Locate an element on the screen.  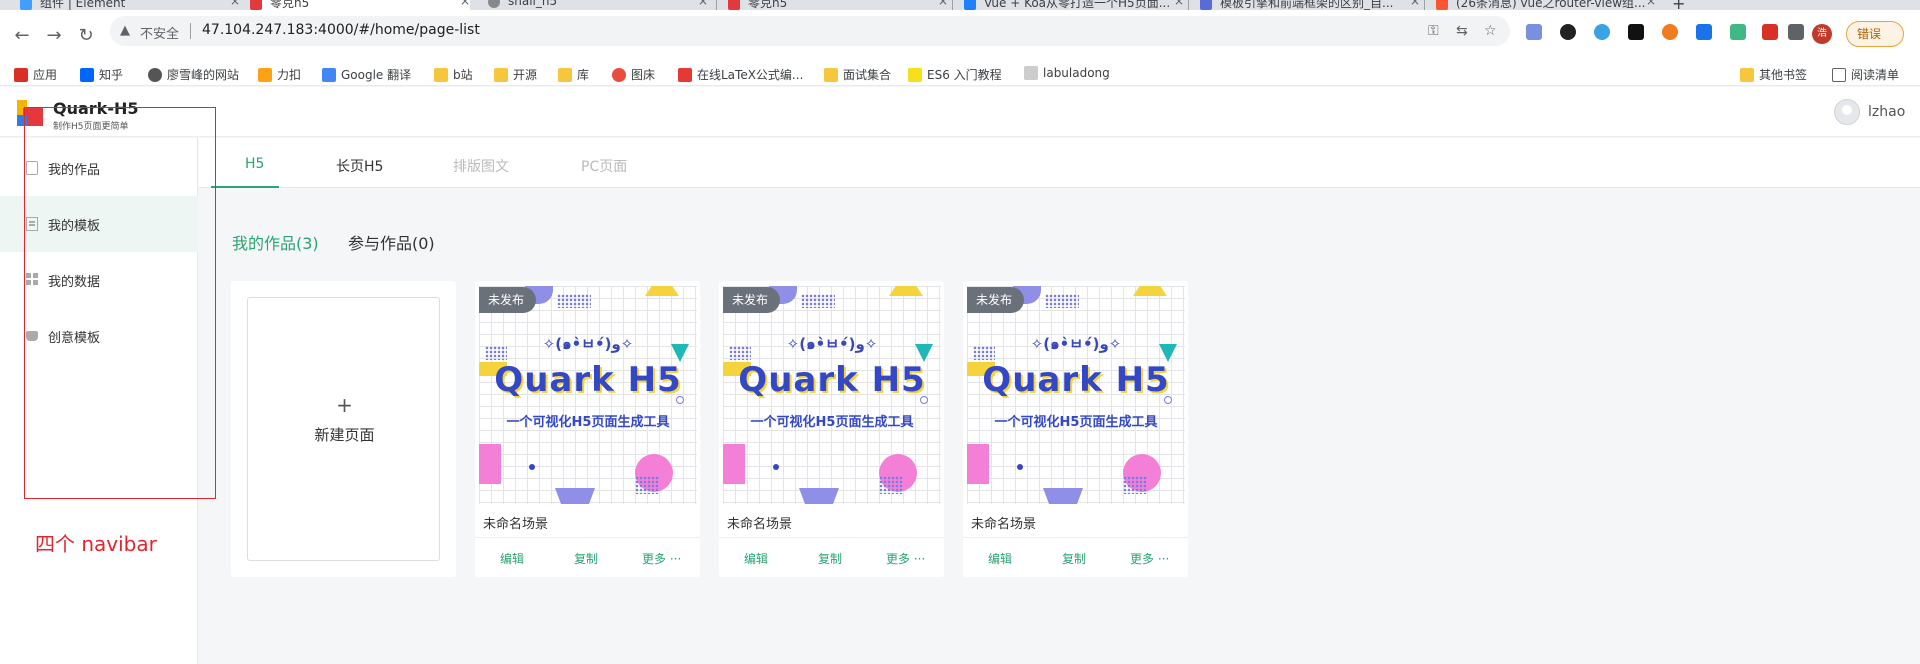
forward-arrow-icon: → is located at coordinates (54, 36).